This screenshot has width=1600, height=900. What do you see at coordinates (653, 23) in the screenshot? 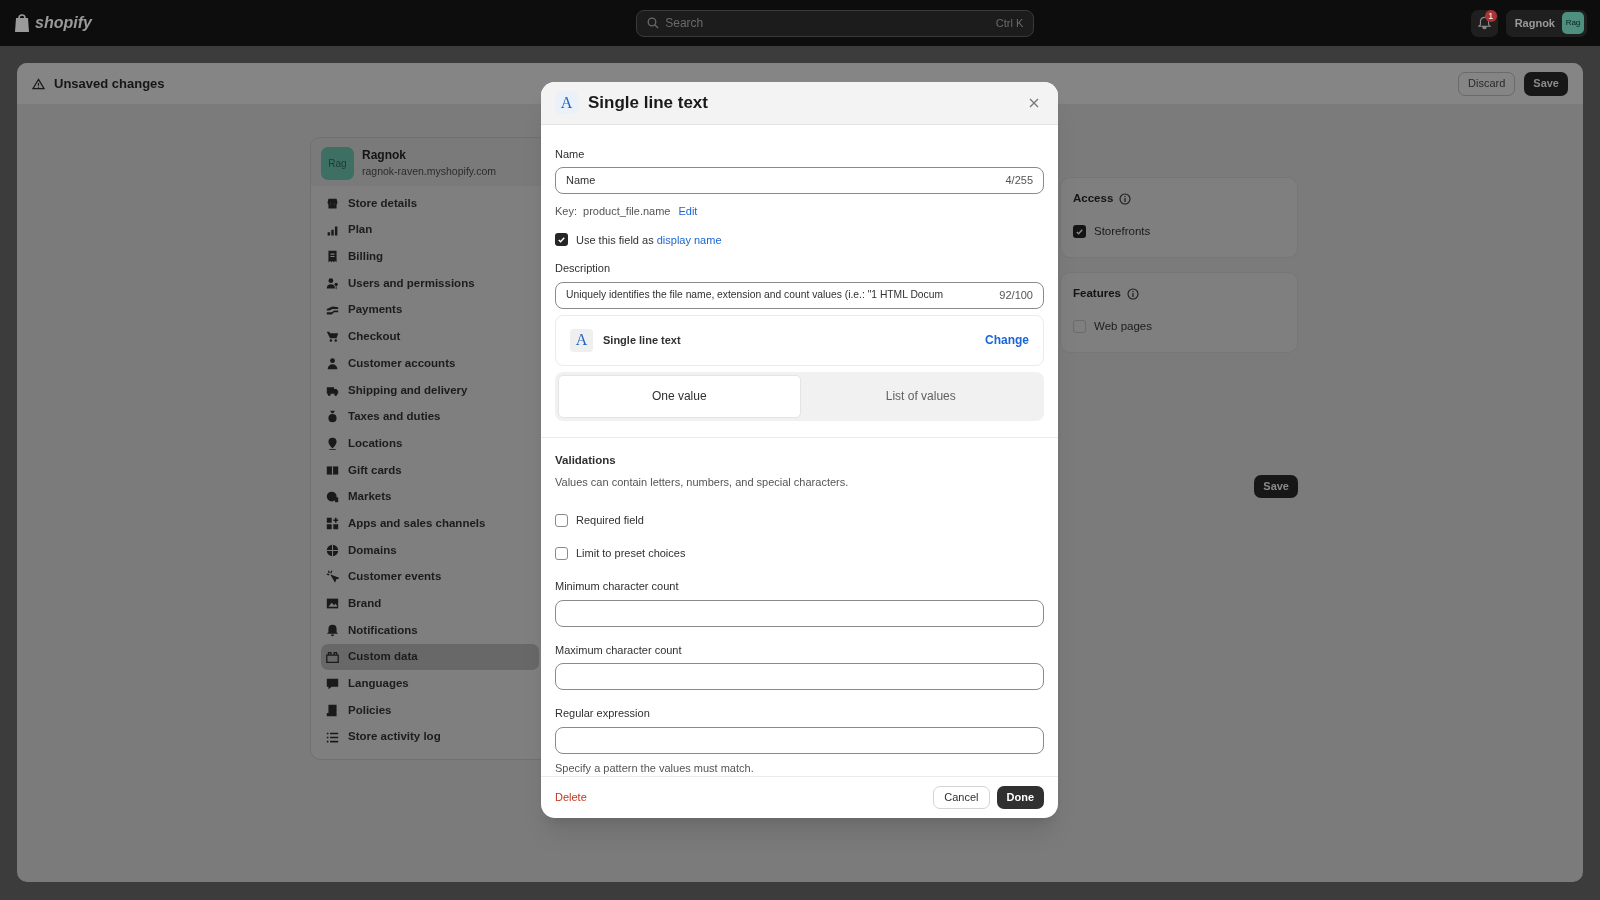
I see `search-icon` at bounding box center [653, 23].